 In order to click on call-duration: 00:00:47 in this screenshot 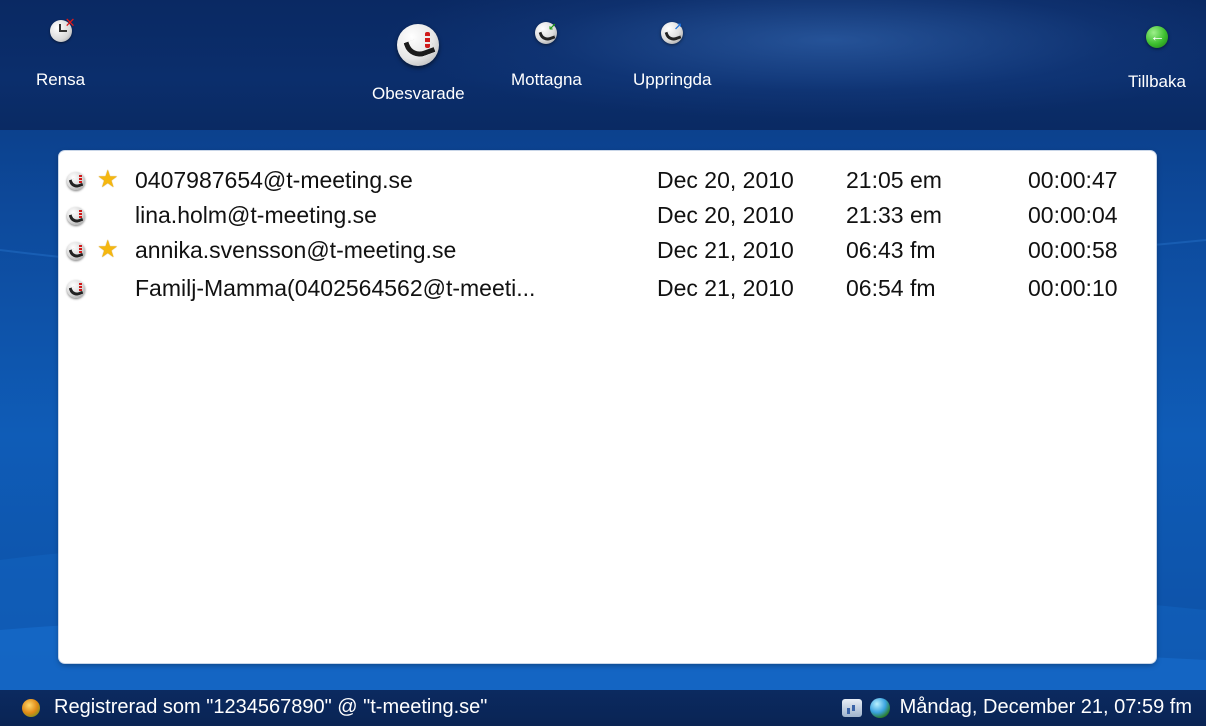, I will do `click(1073, 180)`.